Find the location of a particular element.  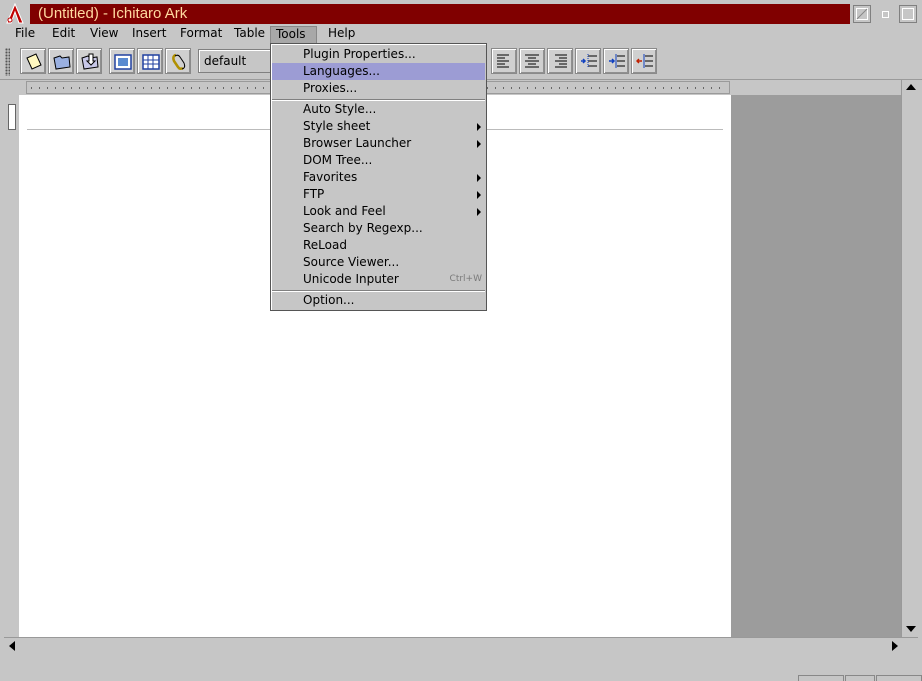

decrease-indent-button is located at coordinates (644, 61).